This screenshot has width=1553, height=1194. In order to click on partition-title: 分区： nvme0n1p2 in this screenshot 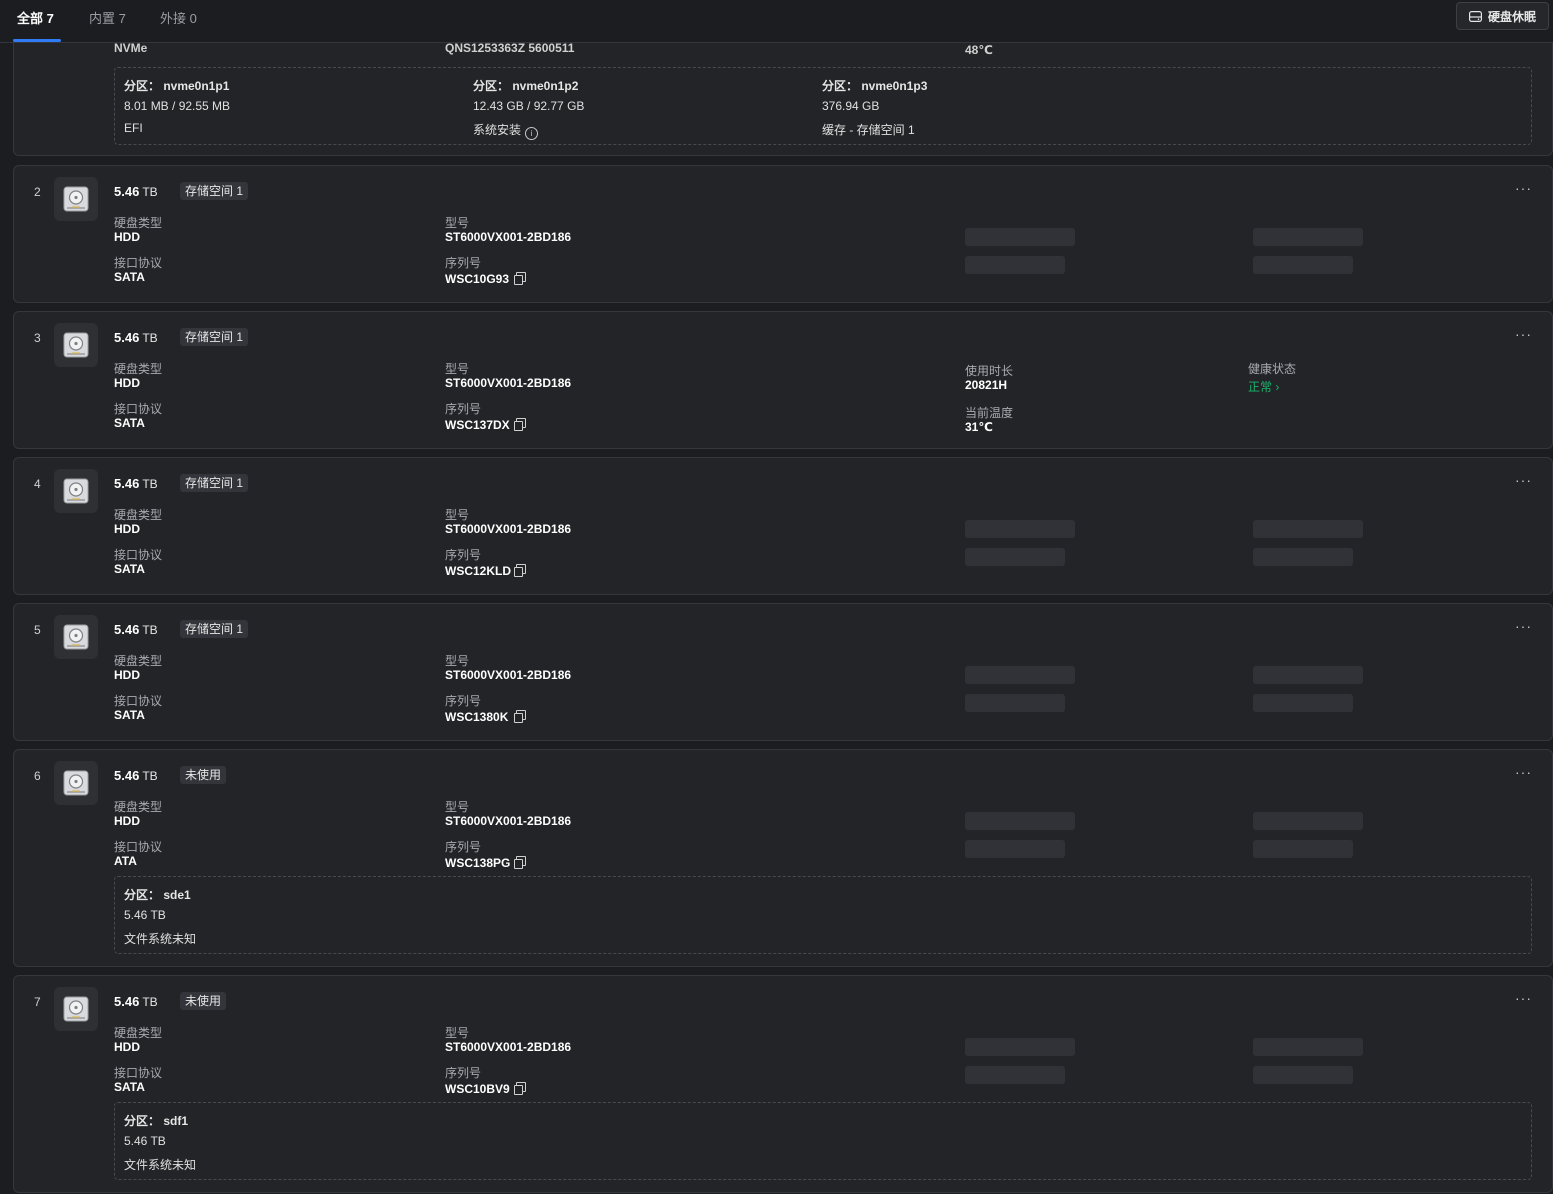, I will do `click(526, 86)`.